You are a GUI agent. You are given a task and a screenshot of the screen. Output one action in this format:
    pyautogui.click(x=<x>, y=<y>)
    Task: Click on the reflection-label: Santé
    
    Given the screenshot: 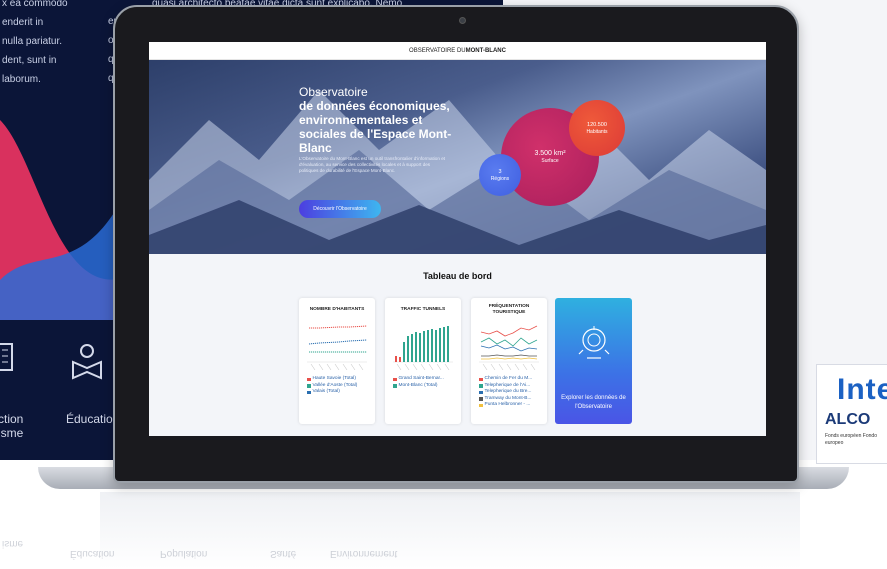 What is the action you would take?
    pyautogui.click(x=283, y=553)
    